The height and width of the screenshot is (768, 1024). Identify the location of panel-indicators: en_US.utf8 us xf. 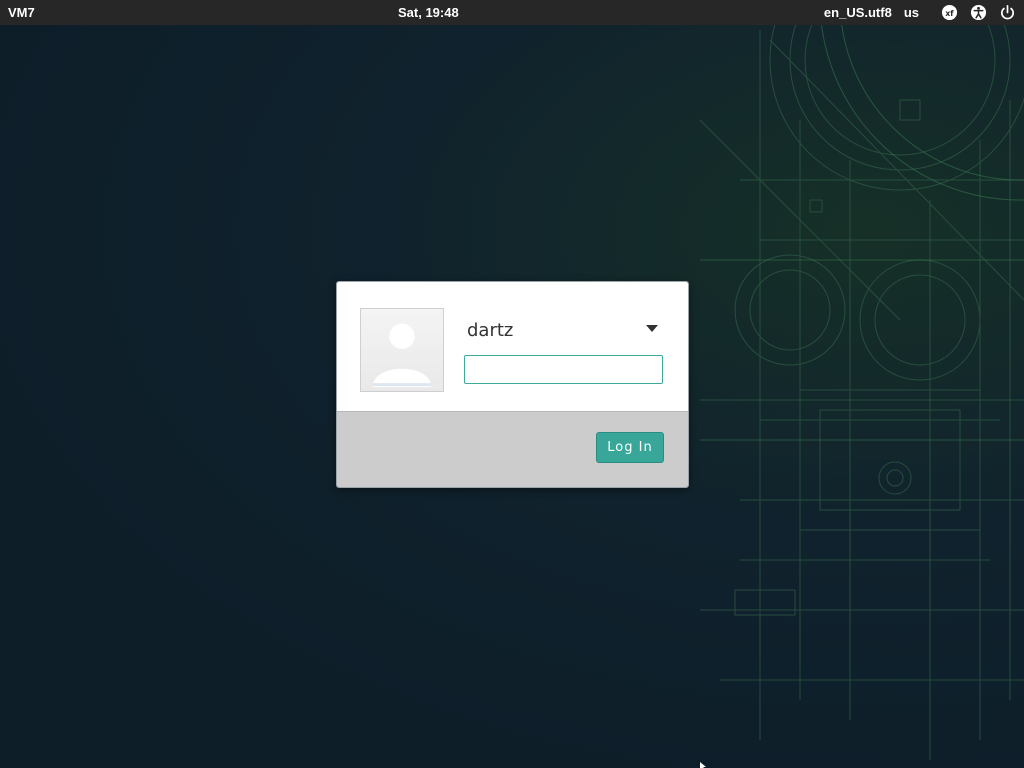
(920, 12).